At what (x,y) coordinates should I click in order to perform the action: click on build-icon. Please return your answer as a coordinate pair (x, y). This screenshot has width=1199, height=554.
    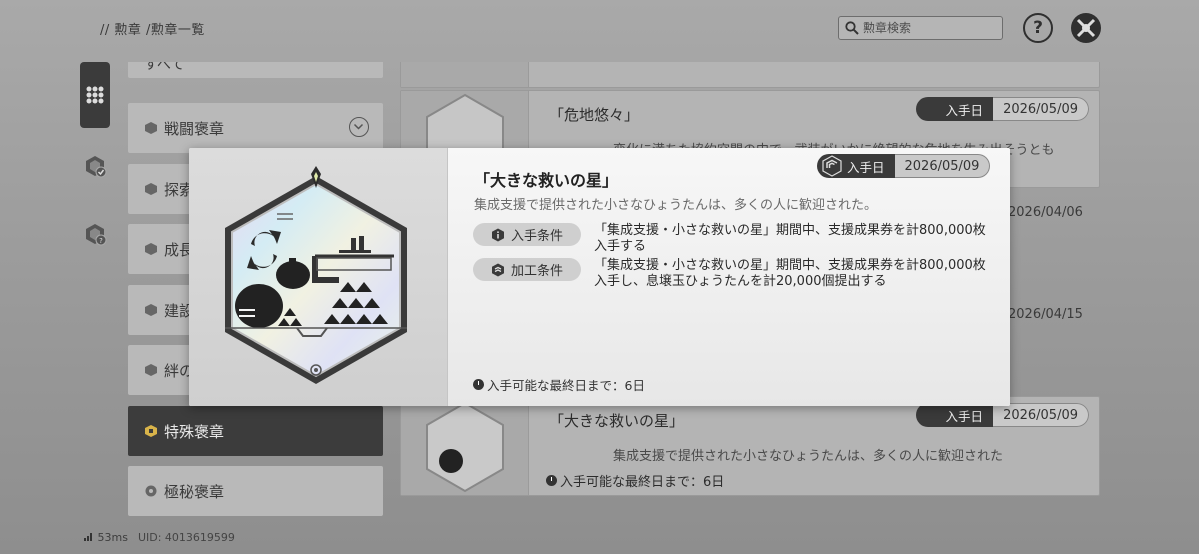
    Looking at the image, I should click on (151, 310).